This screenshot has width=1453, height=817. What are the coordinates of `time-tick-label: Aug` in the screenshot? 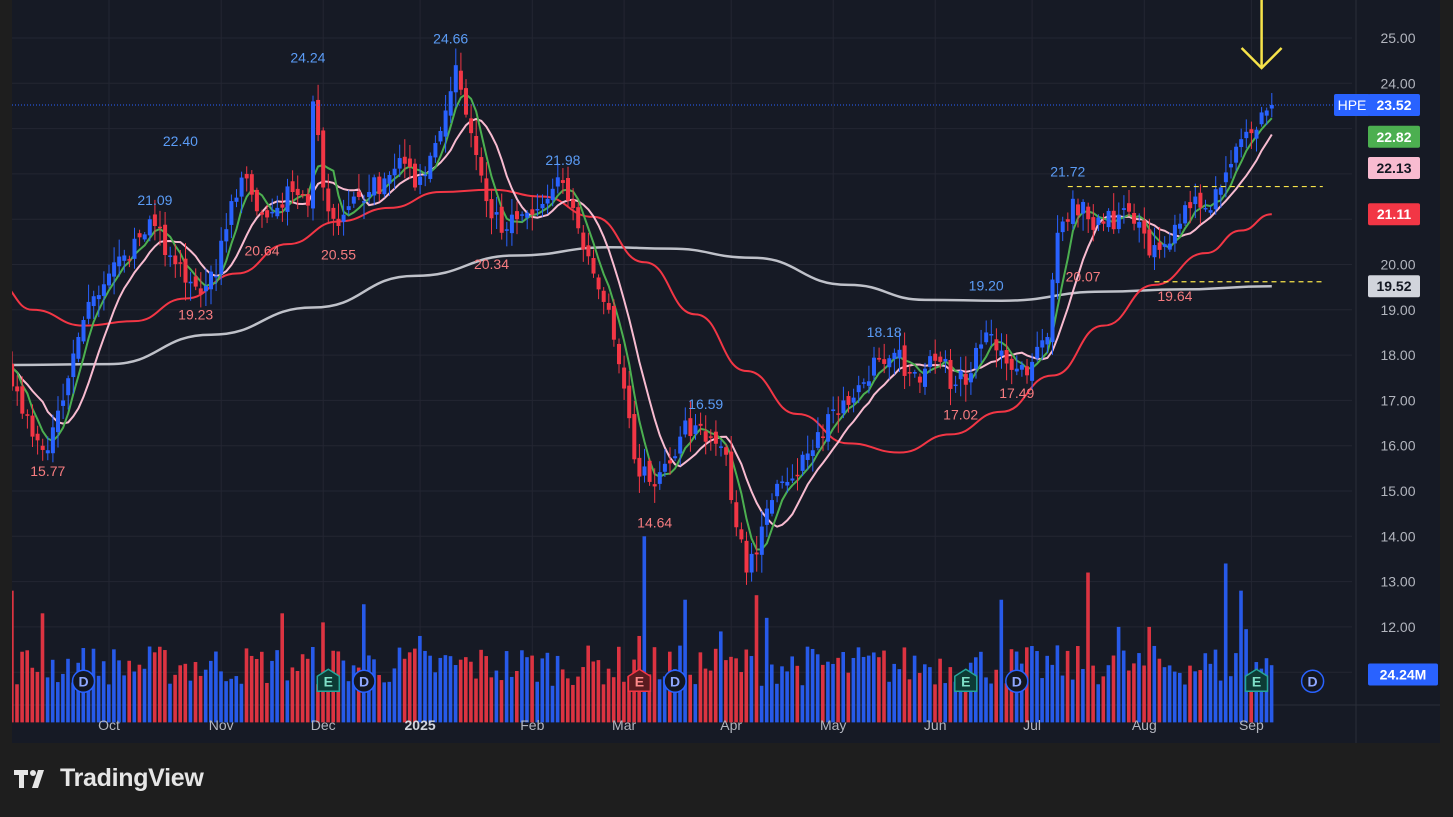 It's located at (1144, 725).